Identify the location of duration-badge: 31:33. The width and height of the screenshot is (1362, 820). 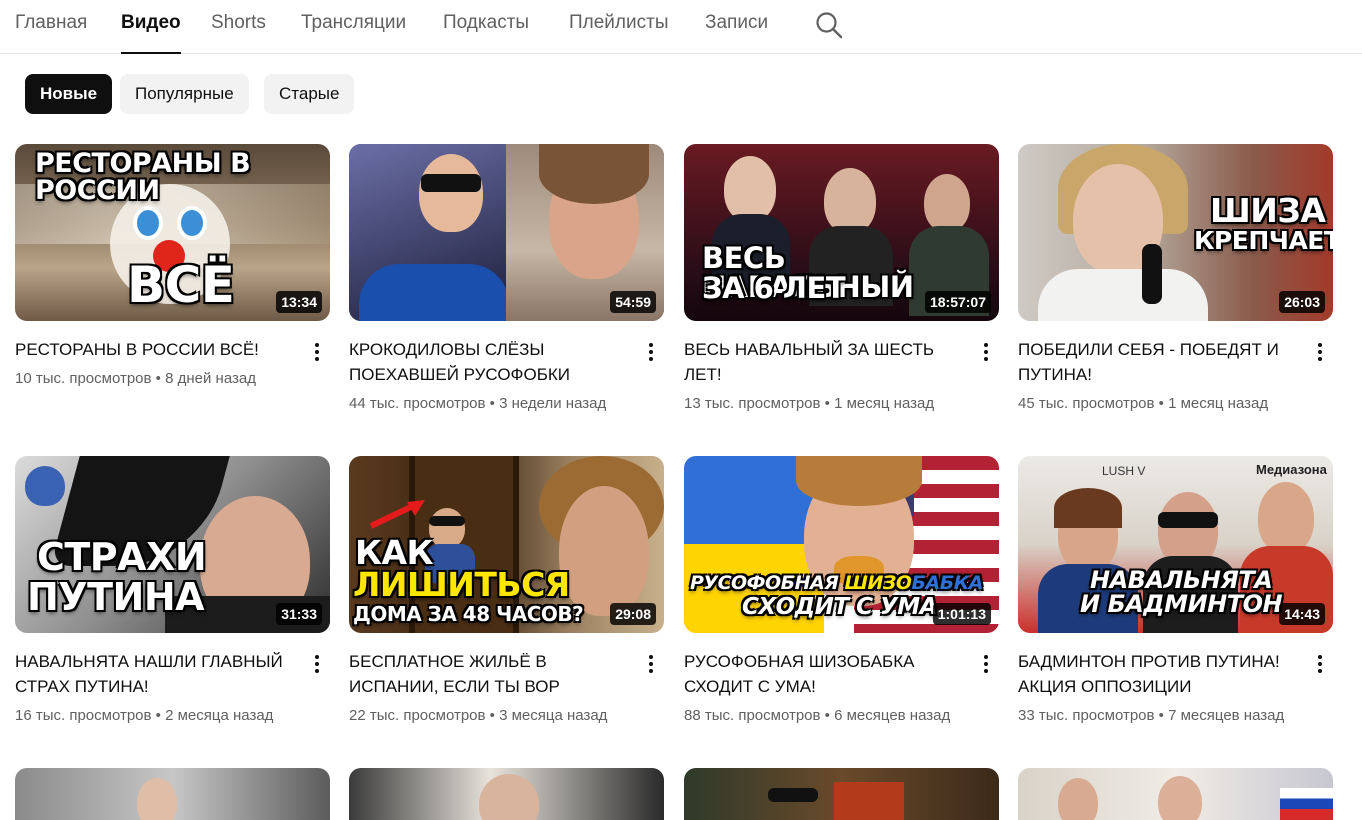
(299, 614).